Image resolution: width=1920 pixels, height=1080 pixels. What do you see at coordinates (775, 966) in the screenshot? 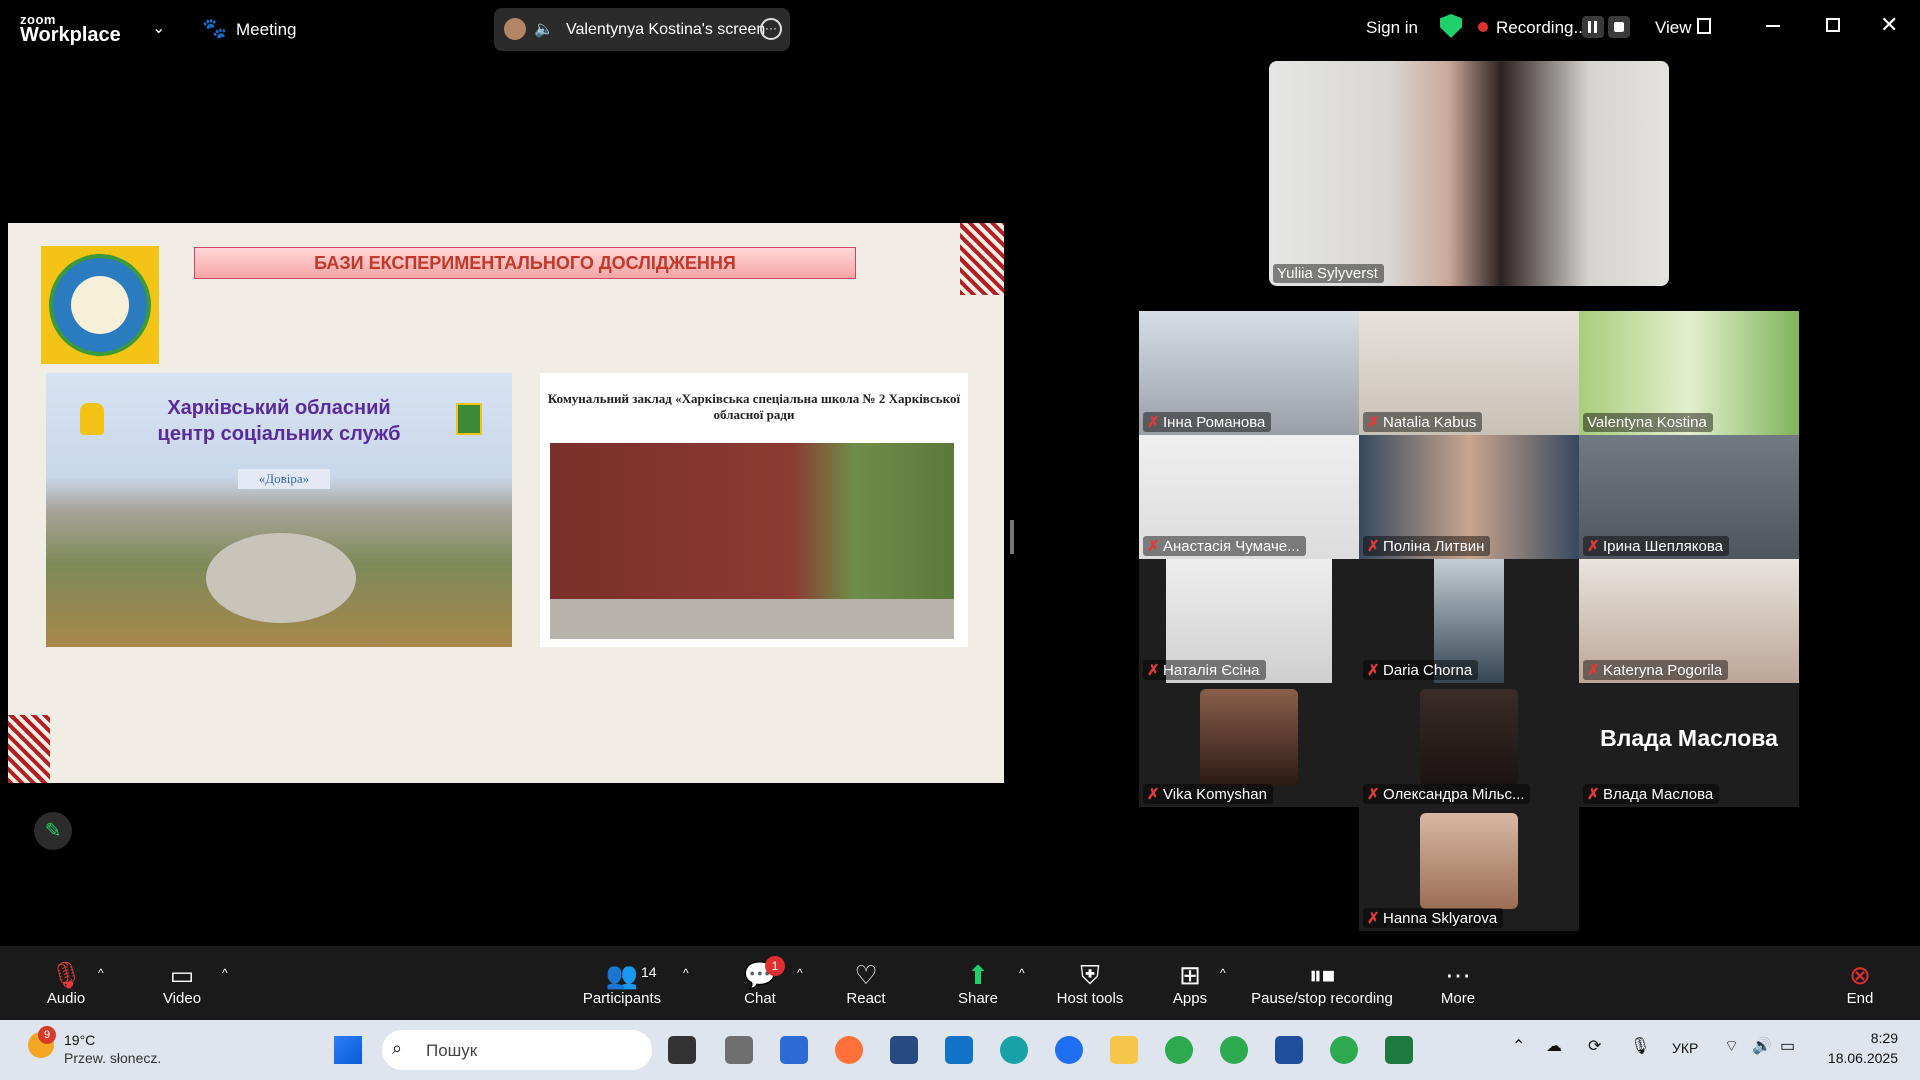
I see `chat-badge: 1` at bounding box center [775, 966].